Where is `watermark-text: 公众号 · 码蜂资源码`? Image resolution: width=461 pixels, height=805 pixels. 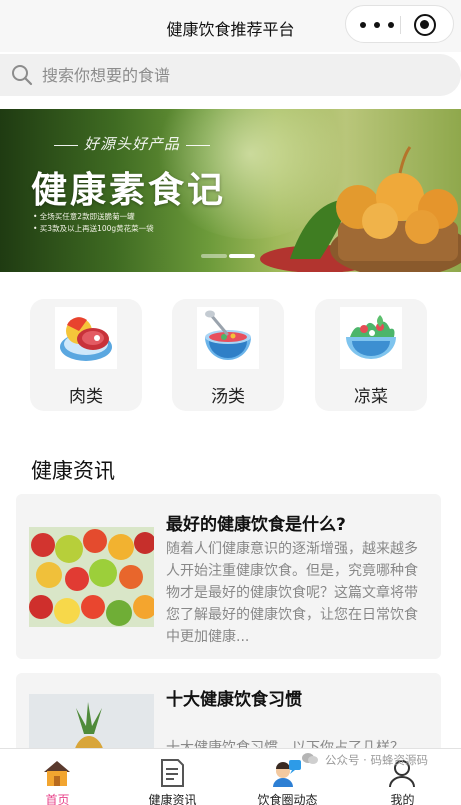 watermark-text: 公众号 · 码蜂资源码 is located at coordinates (376, 760).